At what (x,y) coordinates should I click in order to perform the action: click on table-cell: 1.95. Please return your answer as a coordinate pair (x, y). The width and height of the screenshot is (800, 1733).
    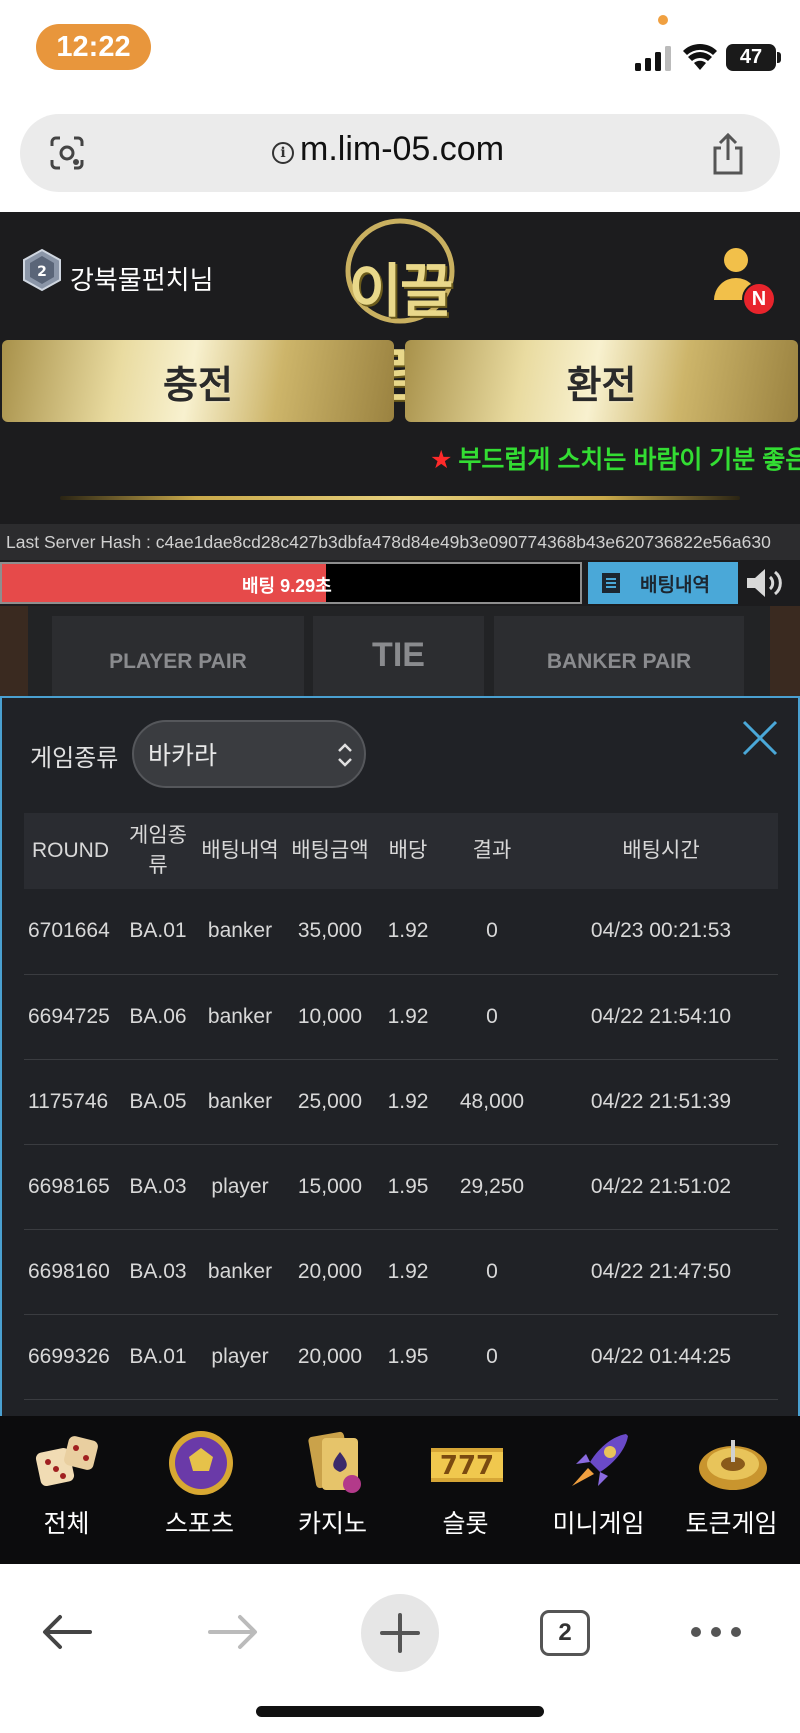
    Looking at the image, I should click on (408, 1357).